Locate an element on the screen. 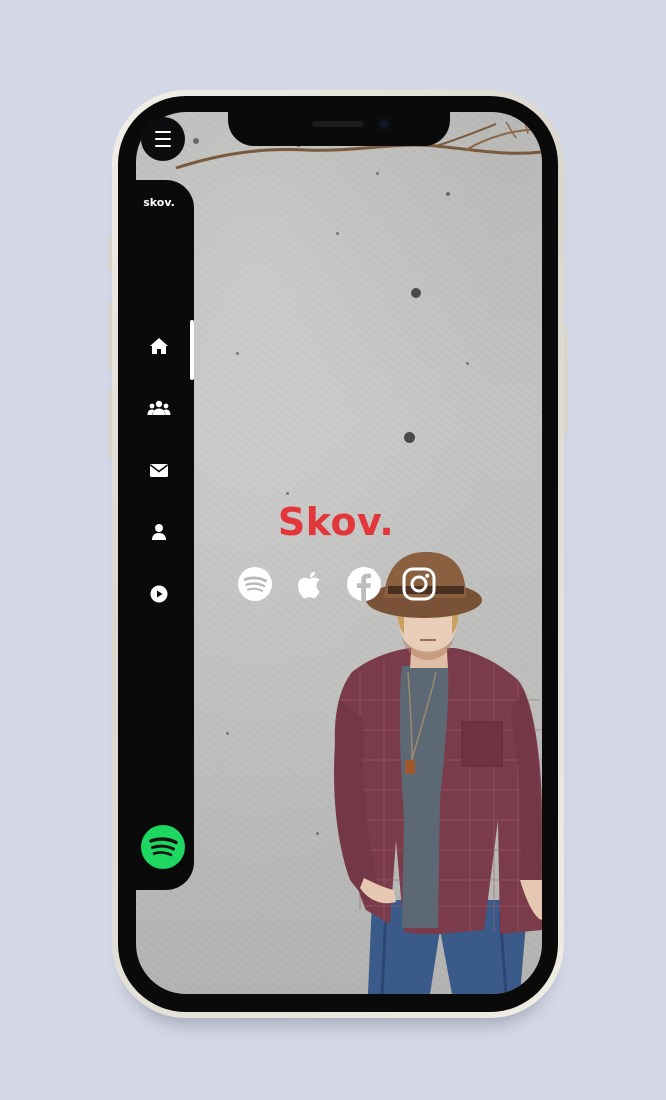 The height and width of the screenshot is (1100, 666). mail-icon is located at coordinates (159, 470).